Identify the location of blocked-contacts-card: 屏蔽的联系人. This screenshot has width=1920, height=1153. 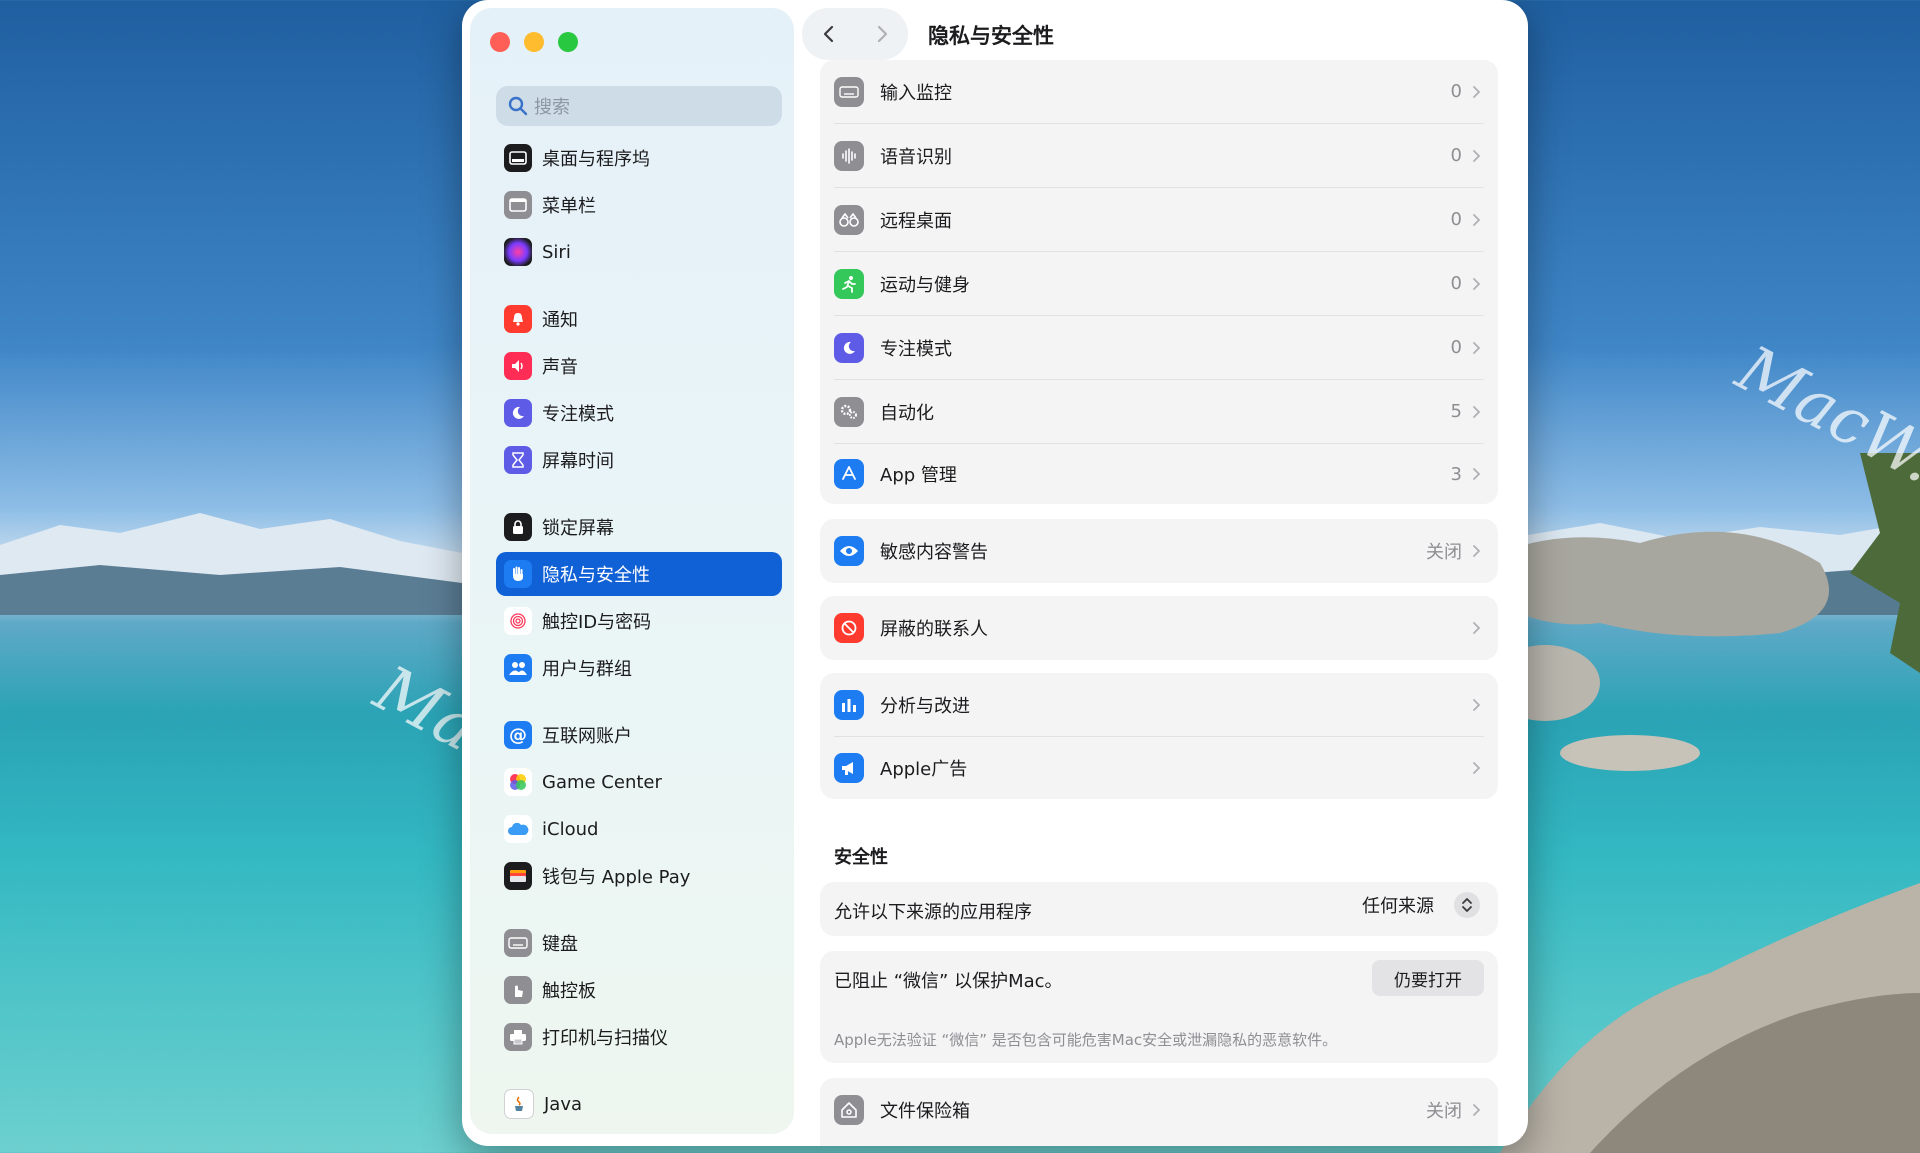
(1159, 628).